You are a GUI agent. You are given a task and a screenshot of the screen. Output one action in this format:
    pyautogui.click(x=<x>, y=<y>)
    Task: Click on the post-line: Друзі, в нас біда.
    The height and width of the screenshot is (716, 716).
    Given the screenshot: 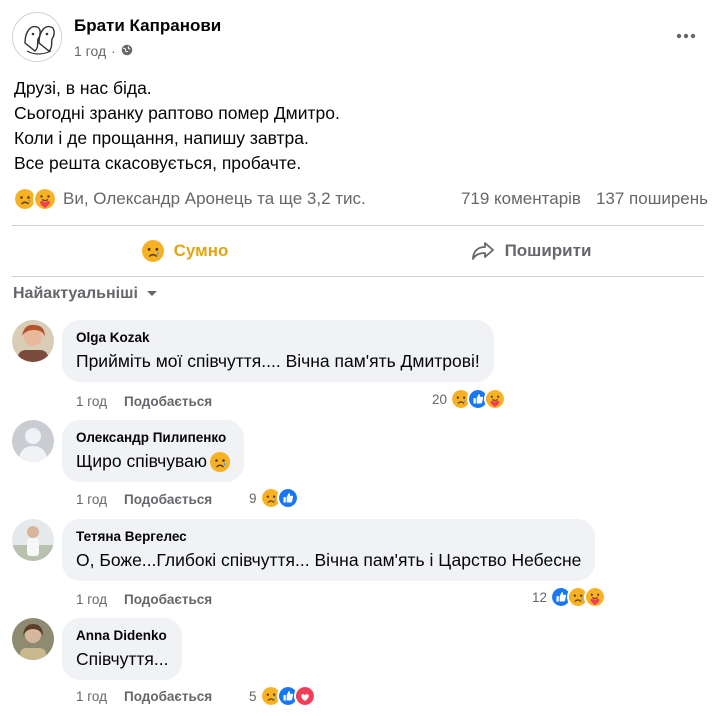 What is the action you would take?
    pyautogui.click(x=83, y=88)
    